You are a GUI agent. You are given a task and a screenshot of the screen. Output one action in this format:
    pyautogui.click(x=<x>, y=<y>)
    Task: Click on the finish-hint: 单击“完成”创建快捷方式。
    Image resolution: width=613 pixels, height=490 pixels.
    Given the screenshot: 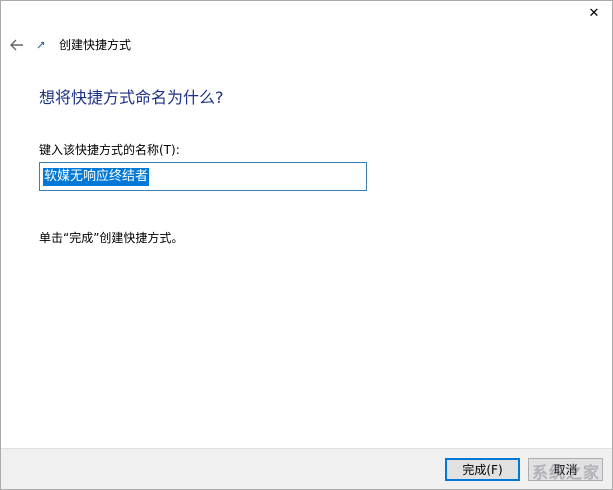 What is the action you would take?
    pyautogui.click(x=111, y=238)
    